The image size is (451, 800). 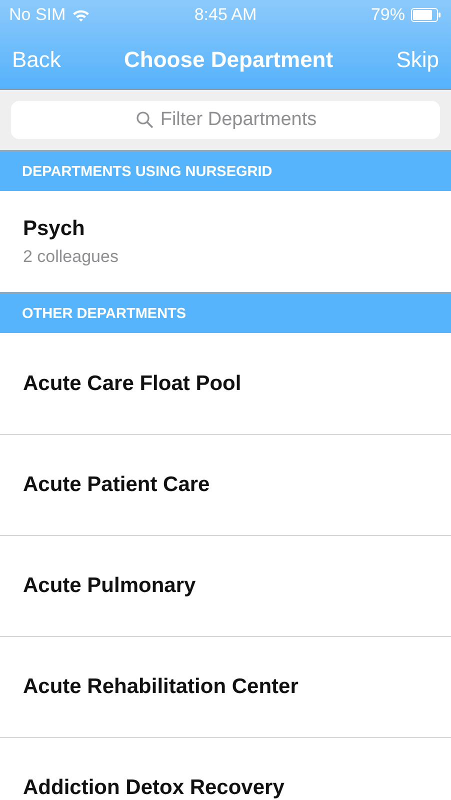 I want to click on carrier: No SIM, so click(x=37, y=15).